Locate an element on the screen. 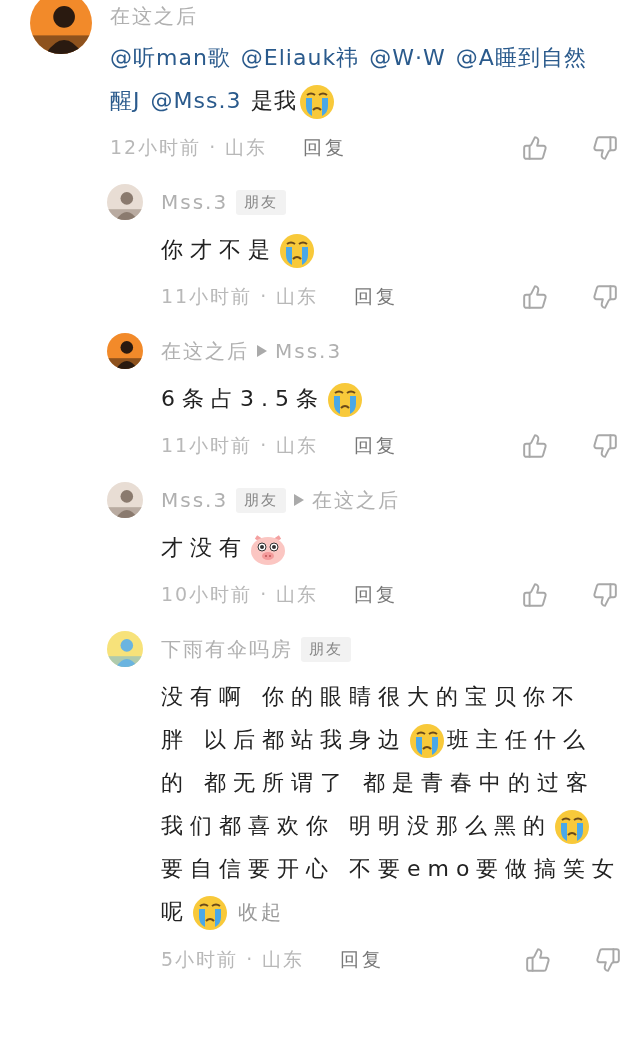 Image resolution: width=640 pixels, height=1038 pixels. comment-time: 5小时前 · 山东 is located at coordinates (233, 959).